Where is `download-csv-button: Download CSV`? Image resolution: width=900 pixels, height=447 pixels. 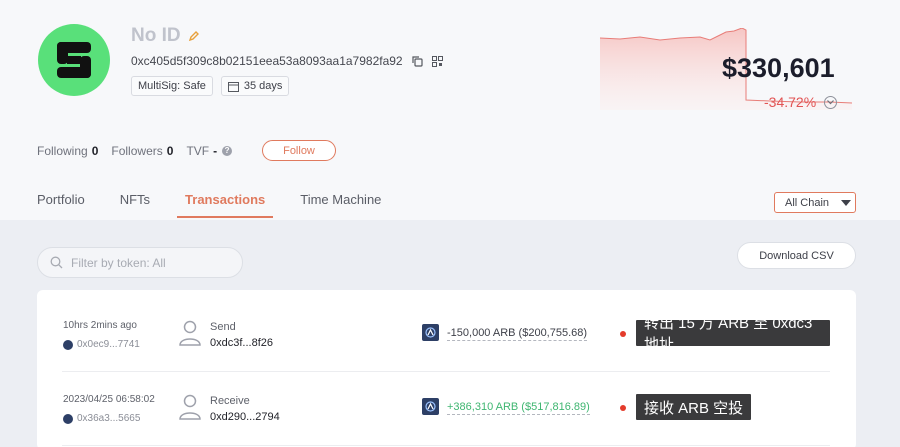
download-csv-button: Download CSV is located at coordinates (796, 255).